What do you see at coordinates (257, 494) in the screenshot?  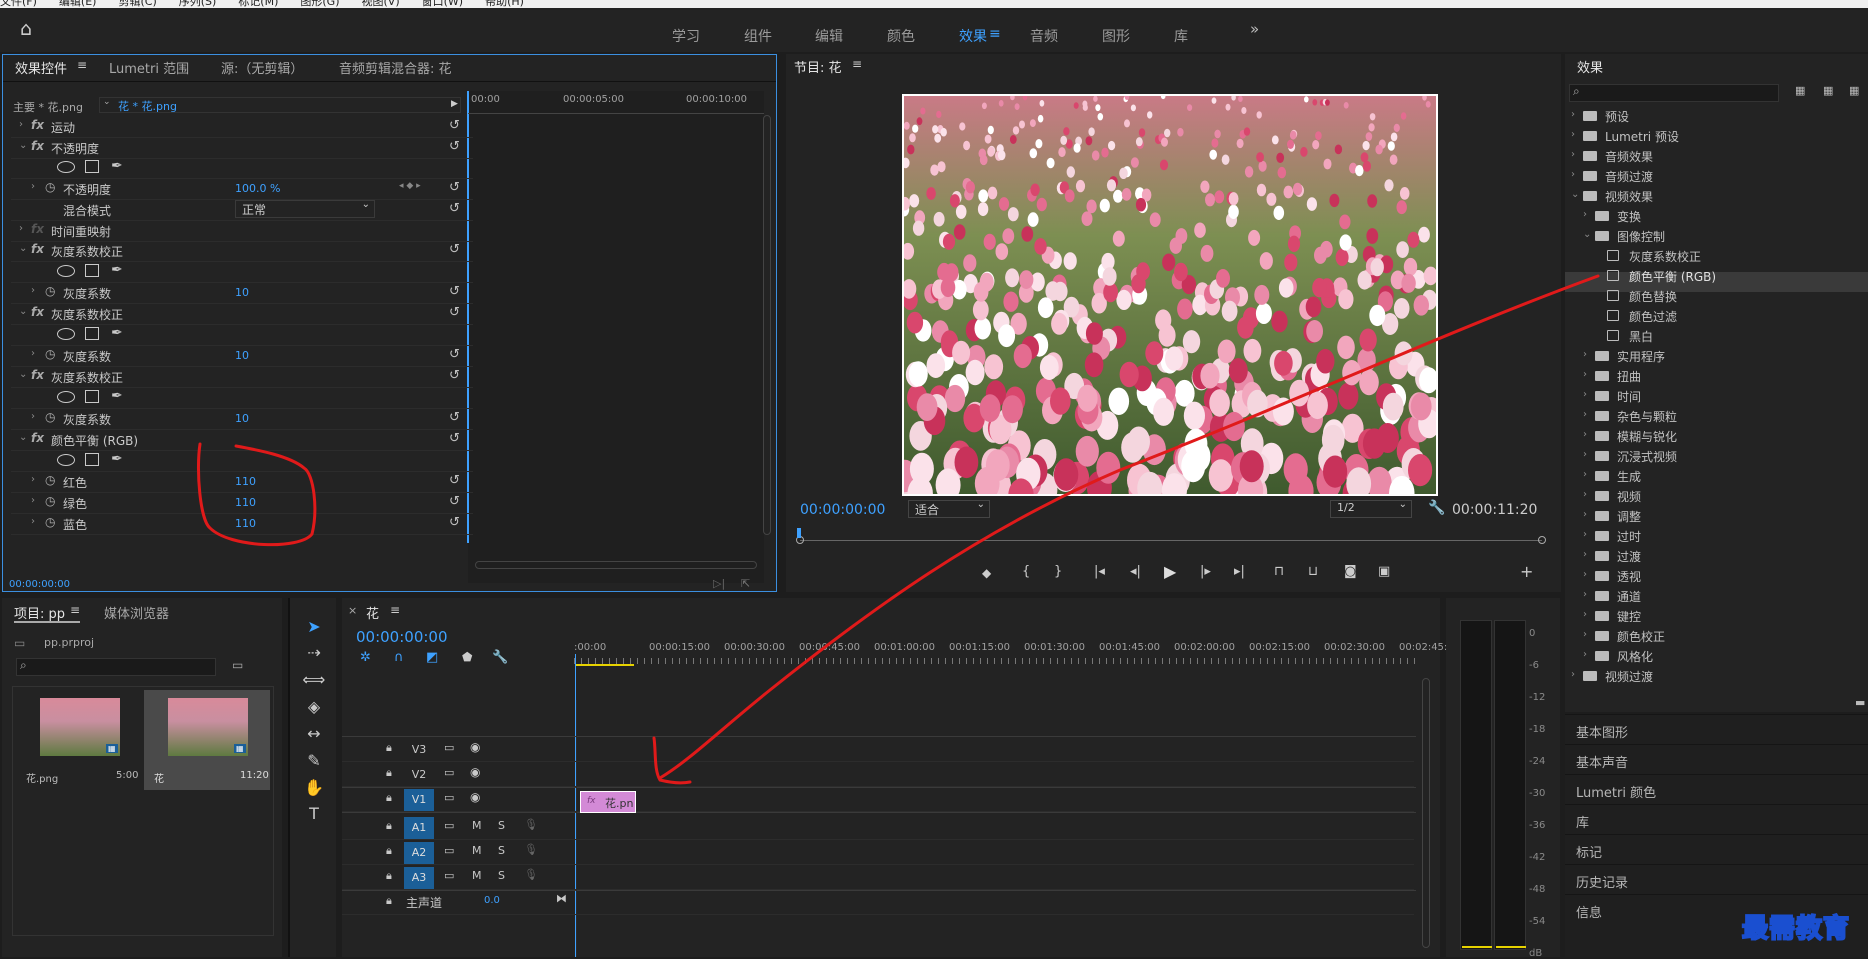 I see `annotation-circle` at bounding box center [257, 494].